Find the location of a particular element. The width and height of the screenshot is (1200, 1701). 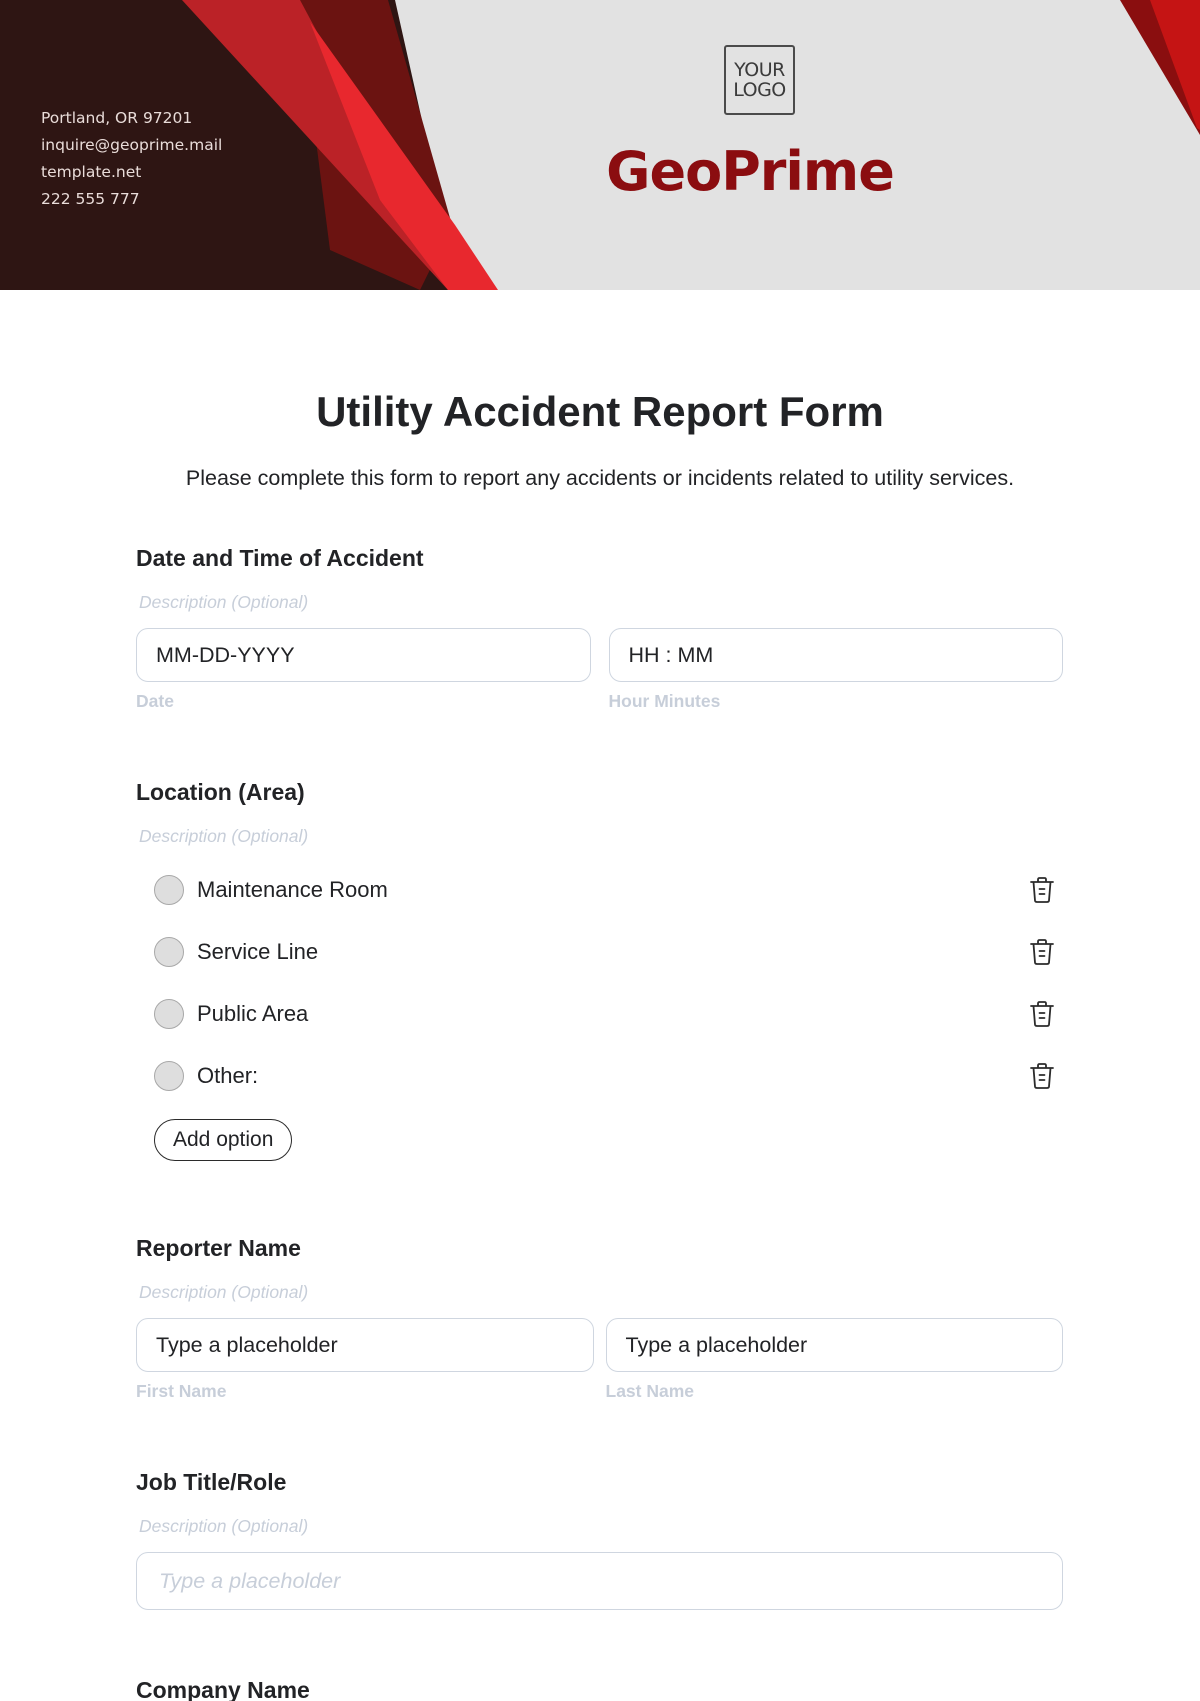

first-name-input: Type a placeholder is located at coordinates (365, 1345).